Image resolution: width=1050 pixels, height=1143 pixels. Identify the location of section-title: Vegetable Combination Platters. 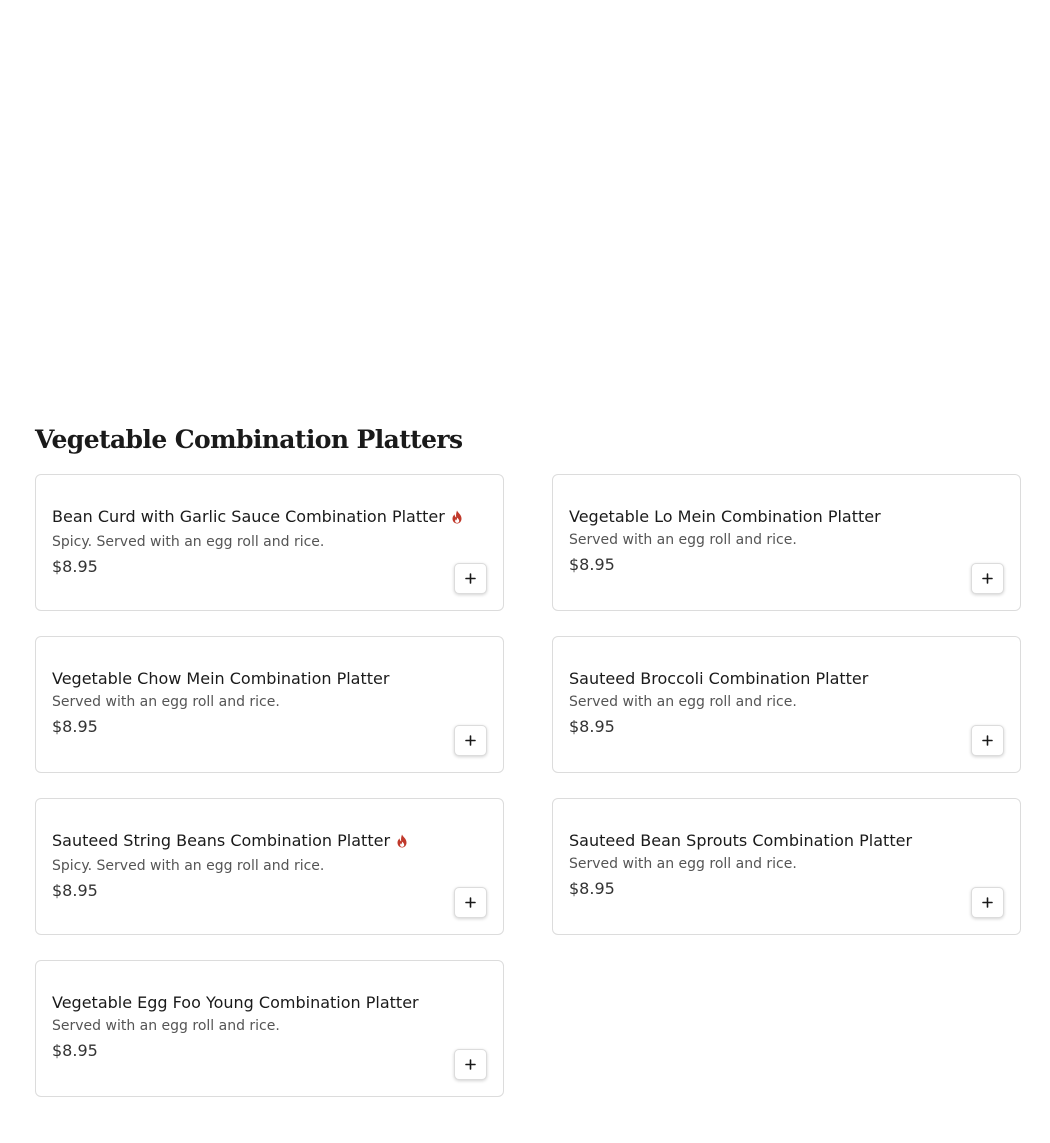
(249, 439).